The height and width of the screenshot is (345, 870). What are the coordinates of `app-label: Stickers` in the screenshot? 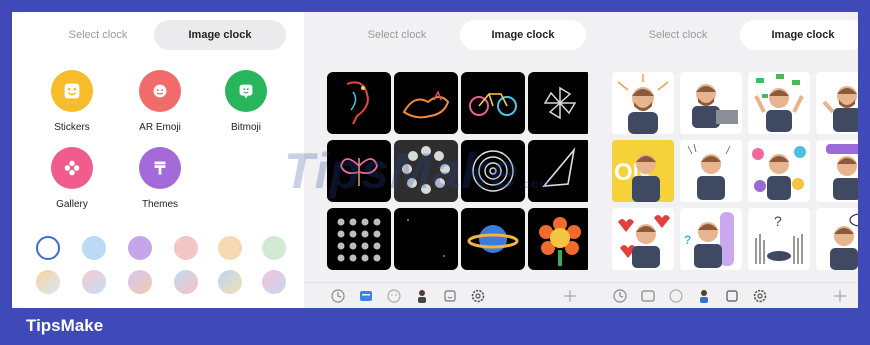 It's located at (72, 127).